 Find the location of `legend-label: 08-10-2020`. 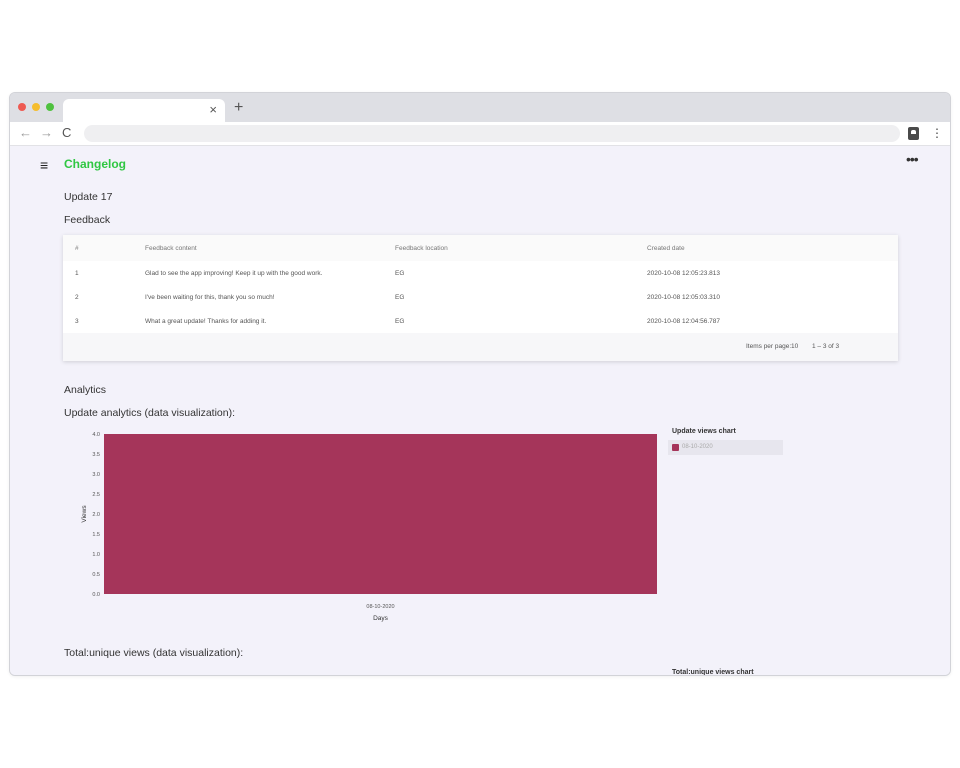

legend-label: 08-10-2020 is located at coordinates (697, 447).